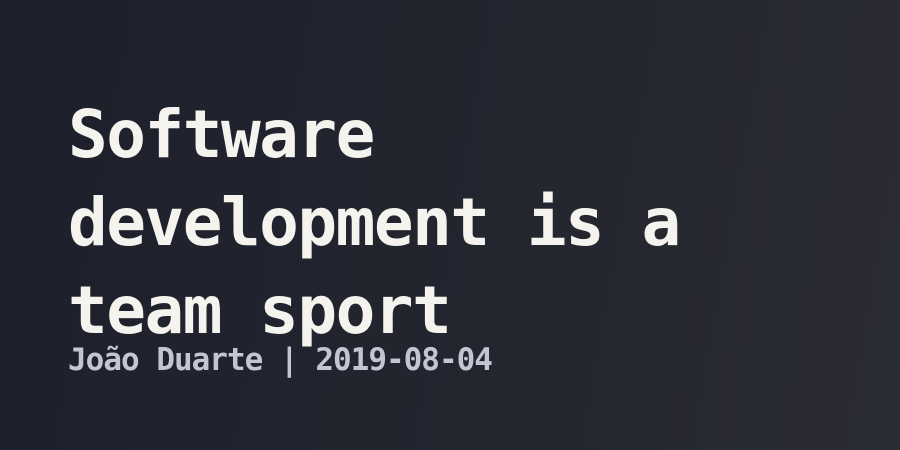  I want to click on author-name: João Duarte, so click(165, 360).